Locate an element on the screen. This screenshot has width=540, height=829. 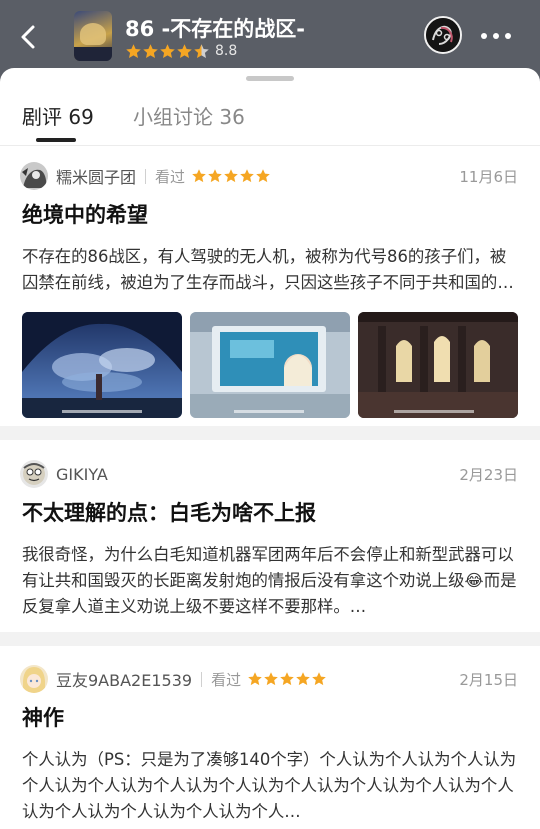
show-rating: 8.8 is located at coordinates (181, 51).